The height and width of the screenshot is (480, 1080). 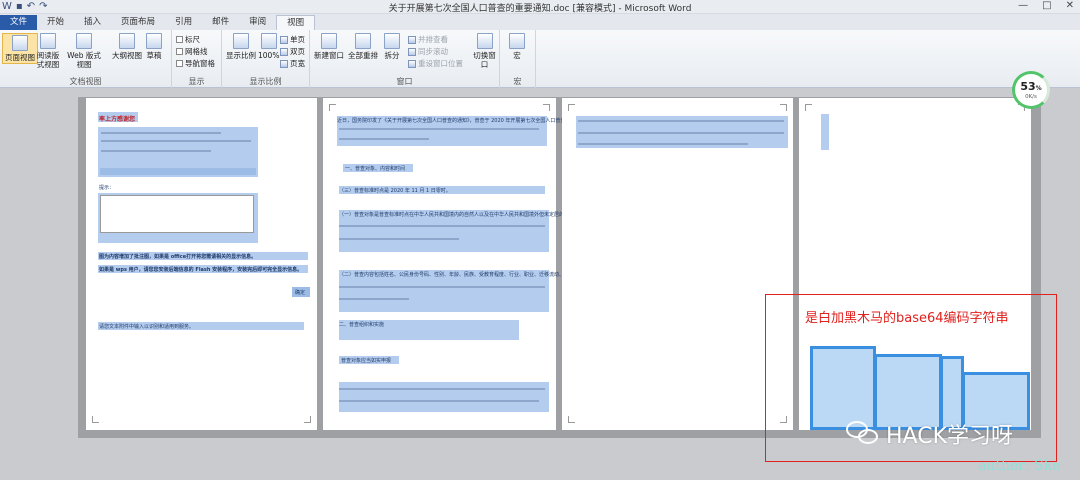 I want to click on group-document-views: 页面视图 阅读版式视图 Web 版式视图 大纲视图 草稿 文档视图, so click(x=86, y=59).